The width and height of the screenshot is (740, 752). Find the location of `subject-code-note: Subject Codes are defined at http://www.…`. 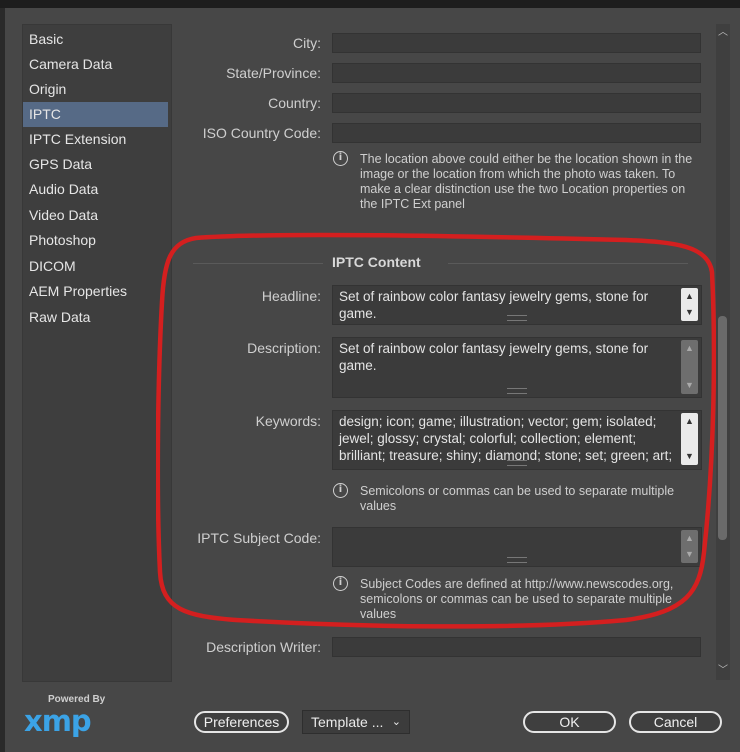

subject-code-note: Subject Codes are defined at http://www.… is located at coordinates (517, 599).